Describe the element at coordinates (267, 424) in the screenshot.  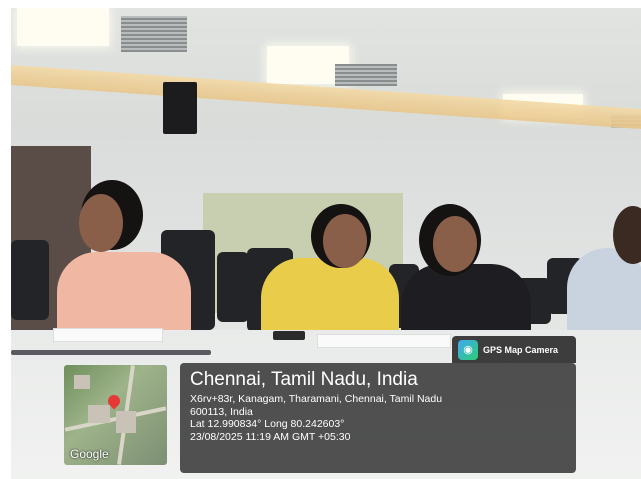
I see `coordinates: Lat 12.990834° Long 80.242603°` at that location.